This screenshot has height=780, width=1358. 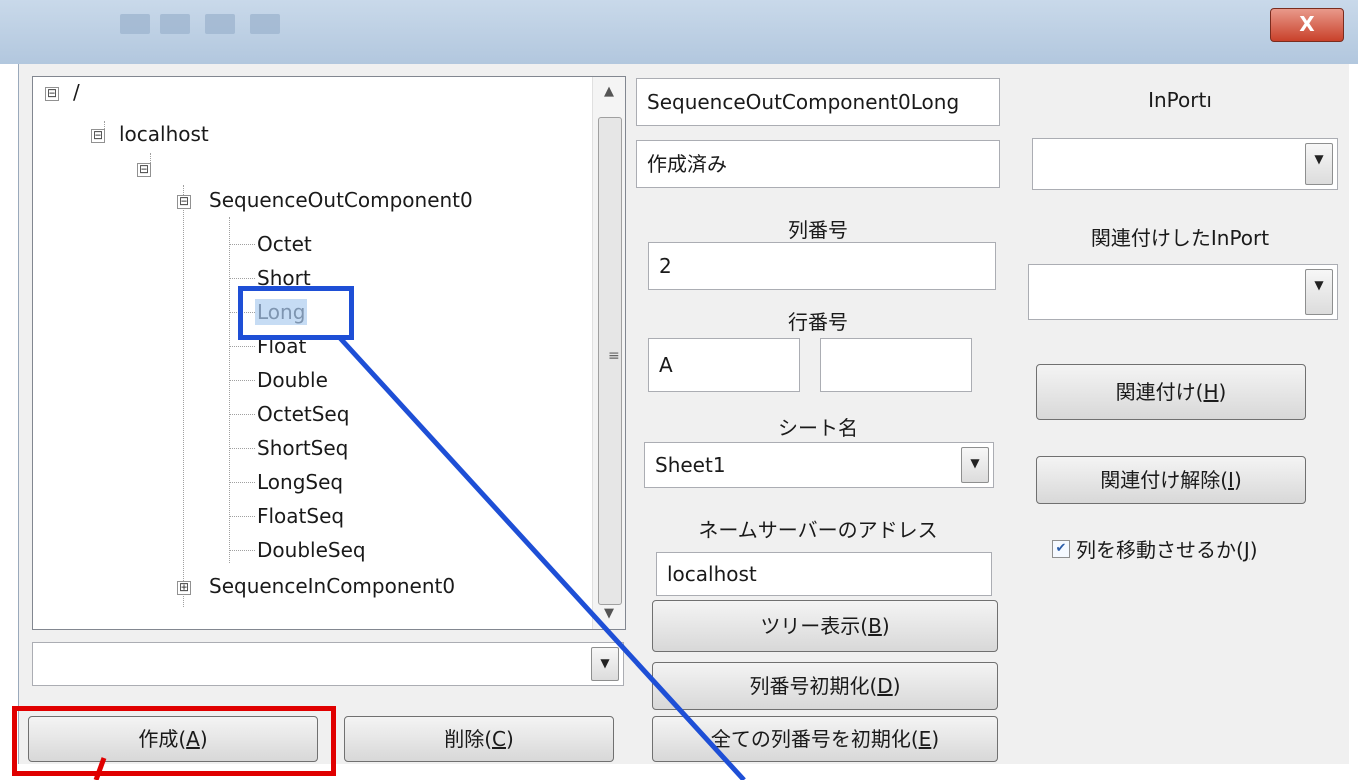 I want to click on row-number-label: 行番号, so click(x=818, y=322).